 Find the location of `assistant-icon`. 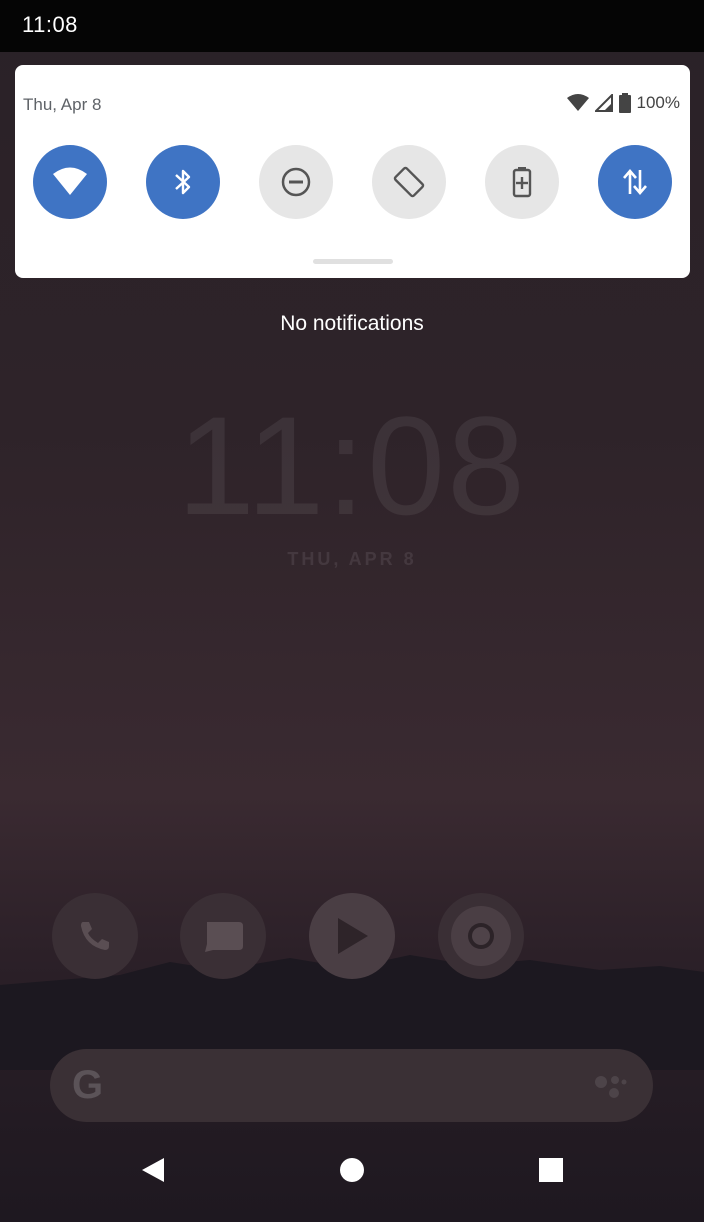

assistant-icon is located at coordinates (610, 1086).